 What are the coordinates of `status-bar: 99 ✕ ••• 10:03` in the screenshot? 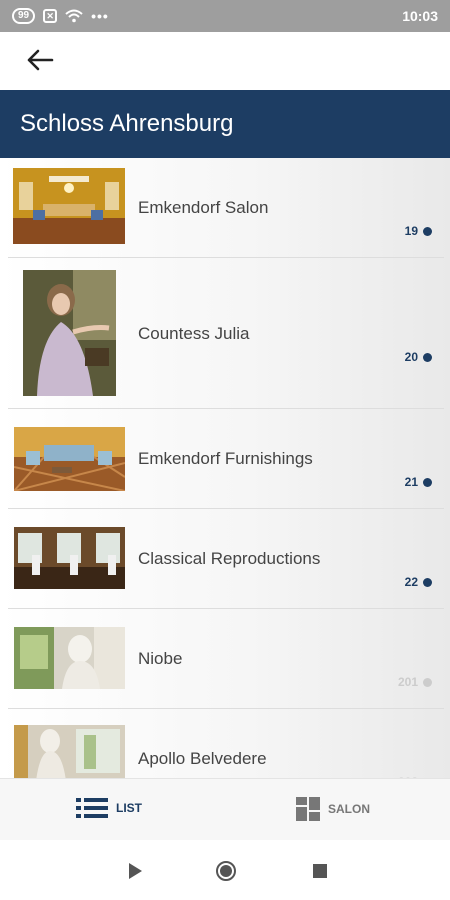 It's located at (225, 16).